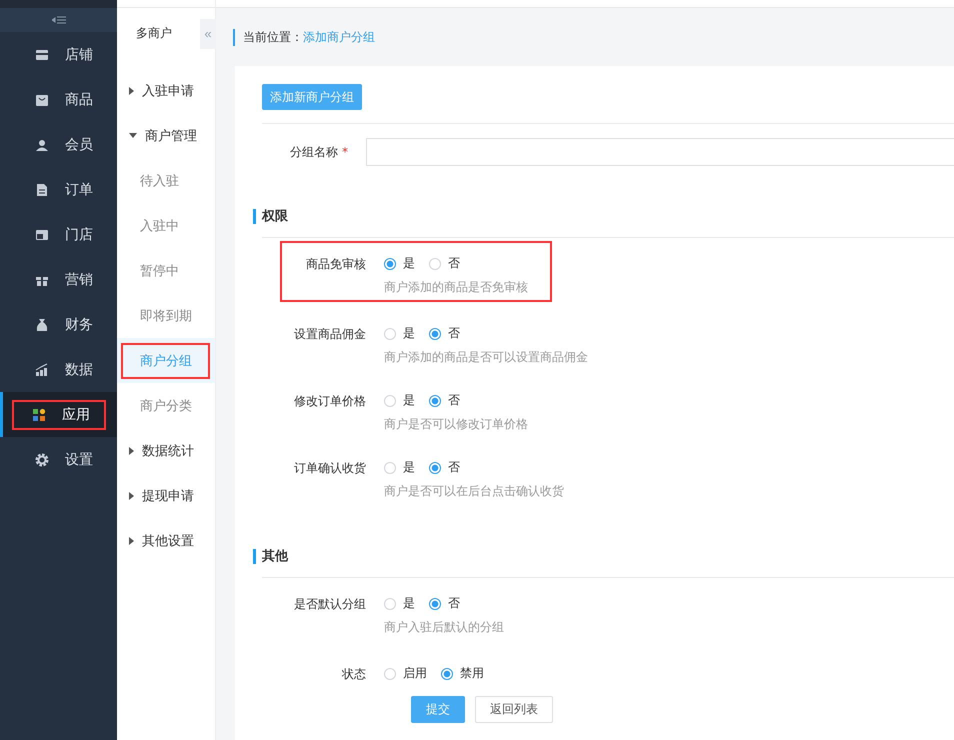 Image resolution: width=954 pixels, height=740 pixels. I want to click on option-label: 修改订单价格, so click(330, 401).